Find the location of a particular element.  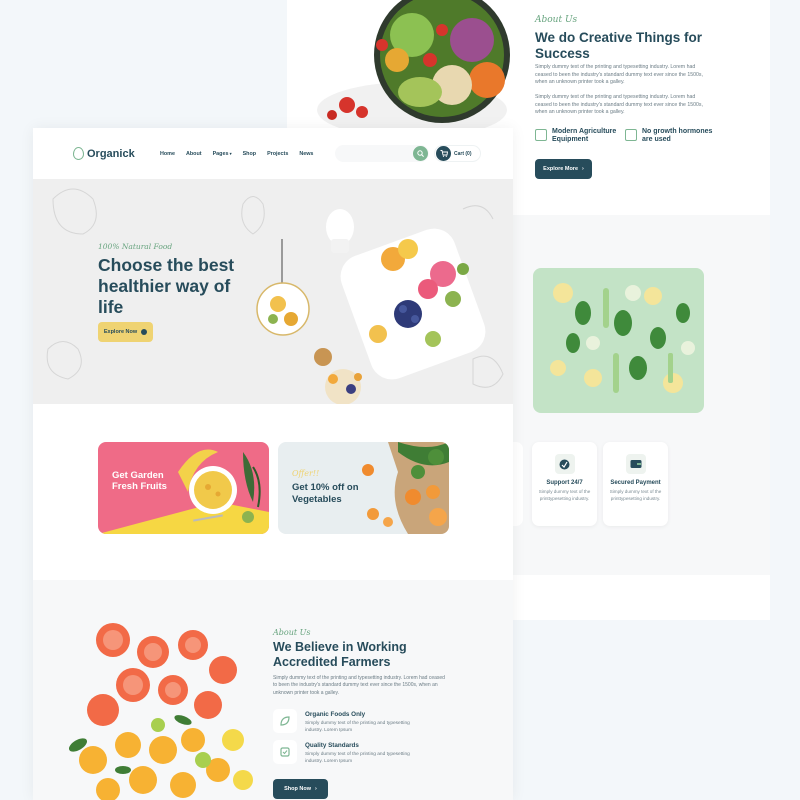

nav-item-pages-label: Pages is located at coordinates (220, 154).